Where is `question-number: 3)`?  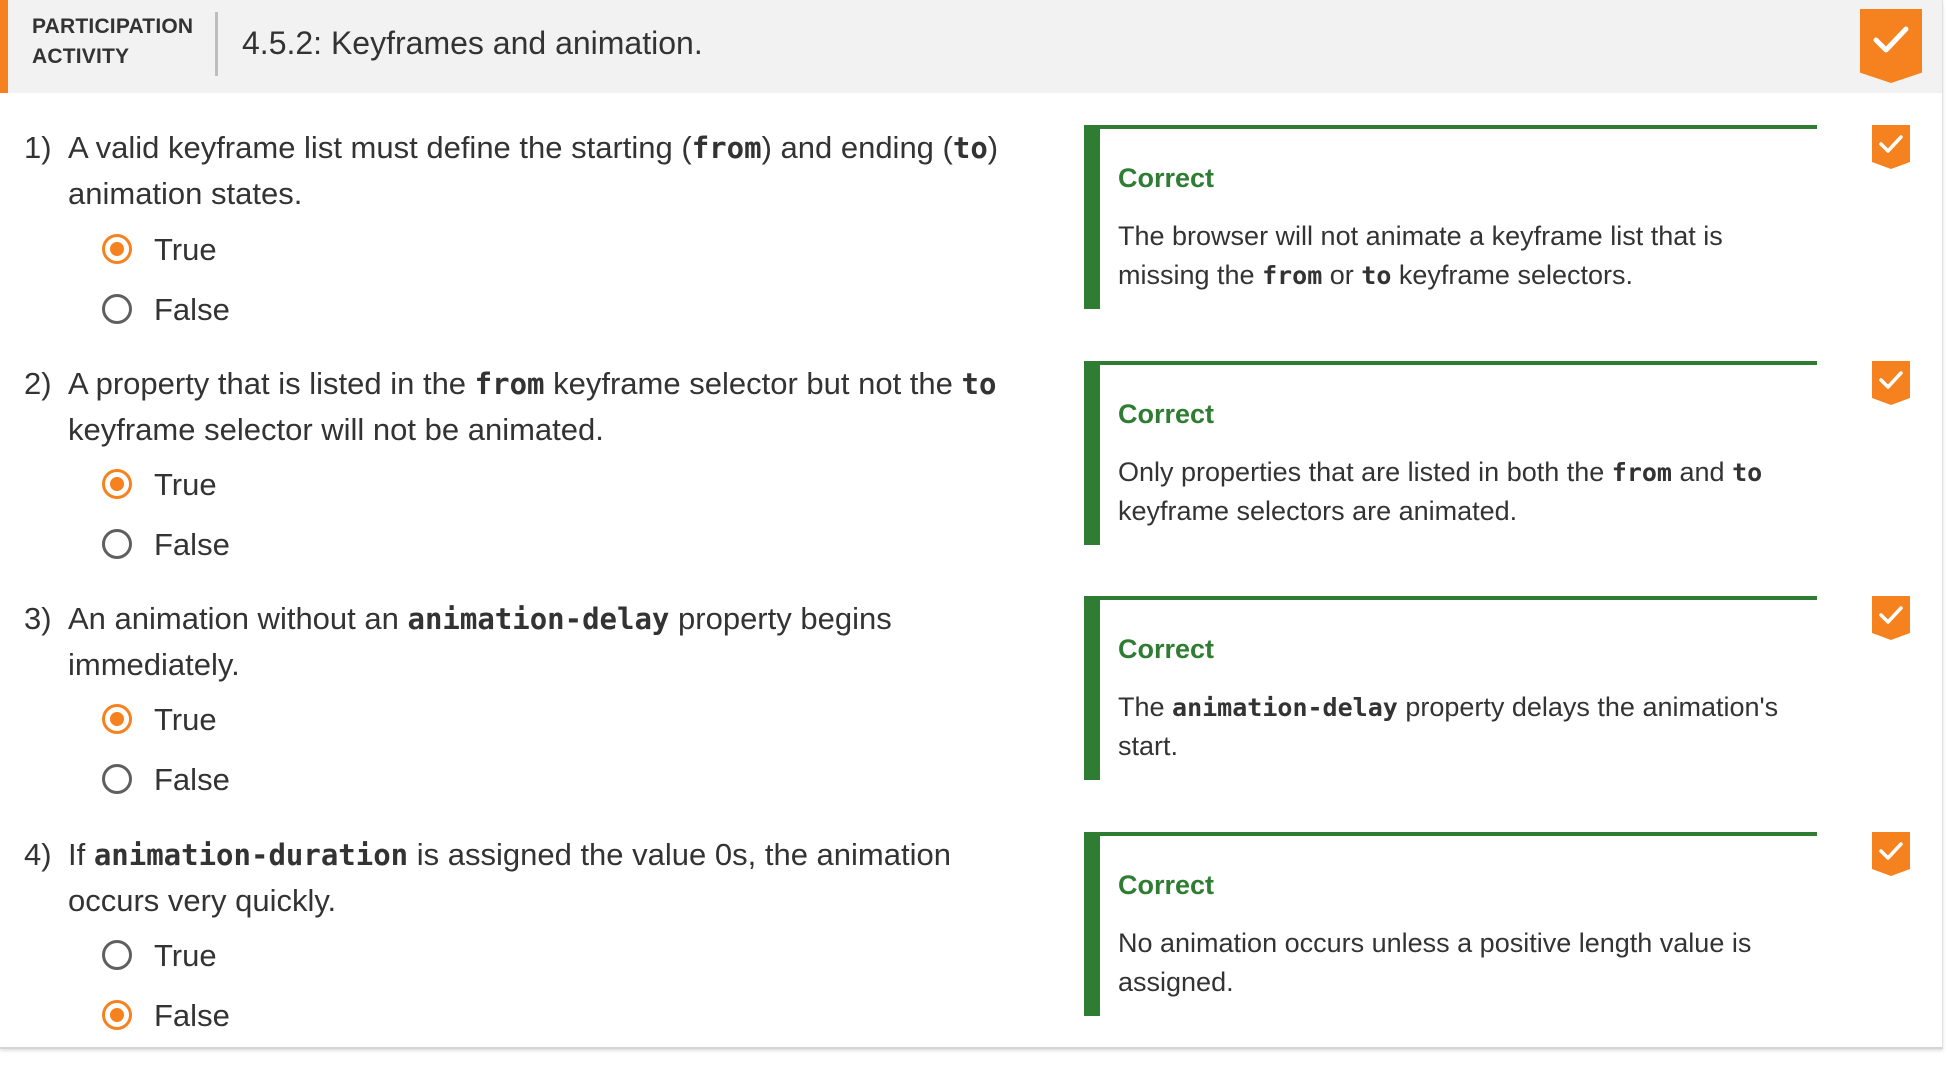 question-number: 3) is located at coordinates (38, 618).